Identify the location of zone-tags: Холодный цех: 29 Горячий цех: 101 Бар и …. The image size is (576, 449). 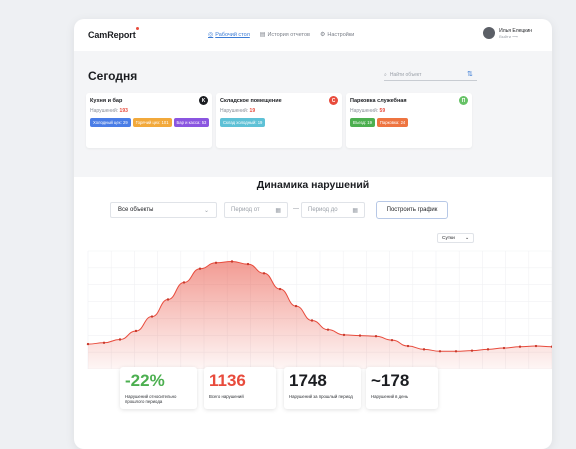
(150, 122).